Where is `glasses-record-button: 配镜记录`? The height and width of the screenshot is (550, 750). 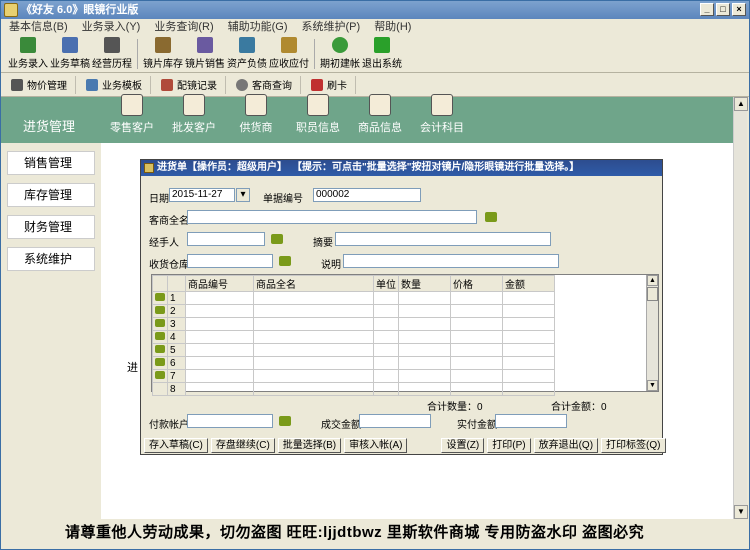 glasses-record-button: 配镜记录 is located at coordinates (191, 84).